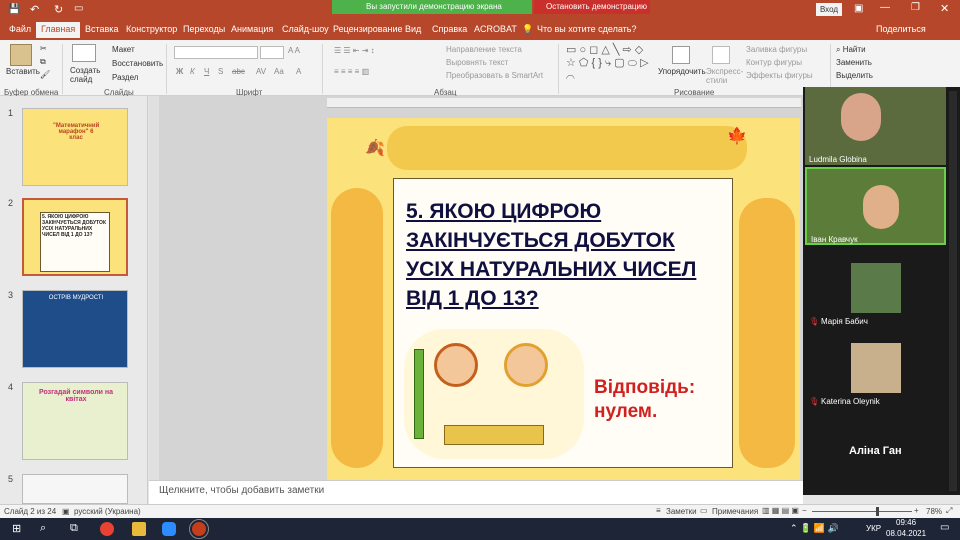 The height and width of the screenshot is (540, 960). Describe the element at coordinates (154, 288) in the screenshot. I see `thumbnail-scrollbar` at that location.